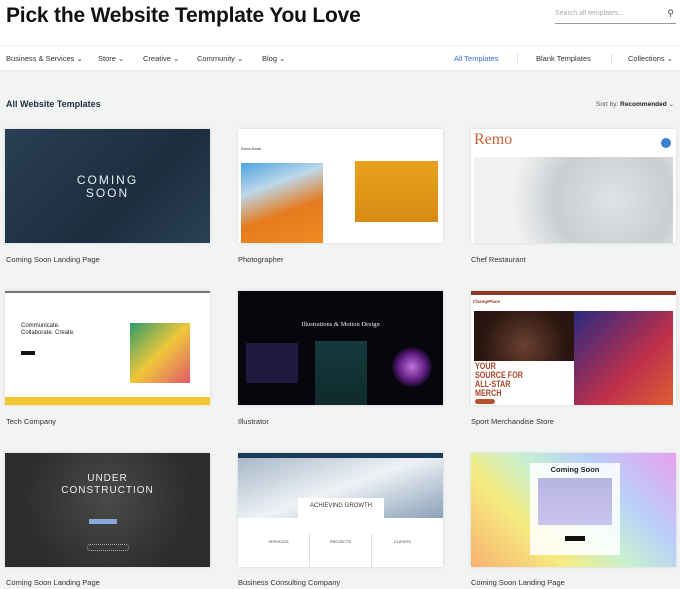 This screenshot has width=680, height=589. I want to click on nav-business-services: Business & Services ⌄, so click(44, 58).